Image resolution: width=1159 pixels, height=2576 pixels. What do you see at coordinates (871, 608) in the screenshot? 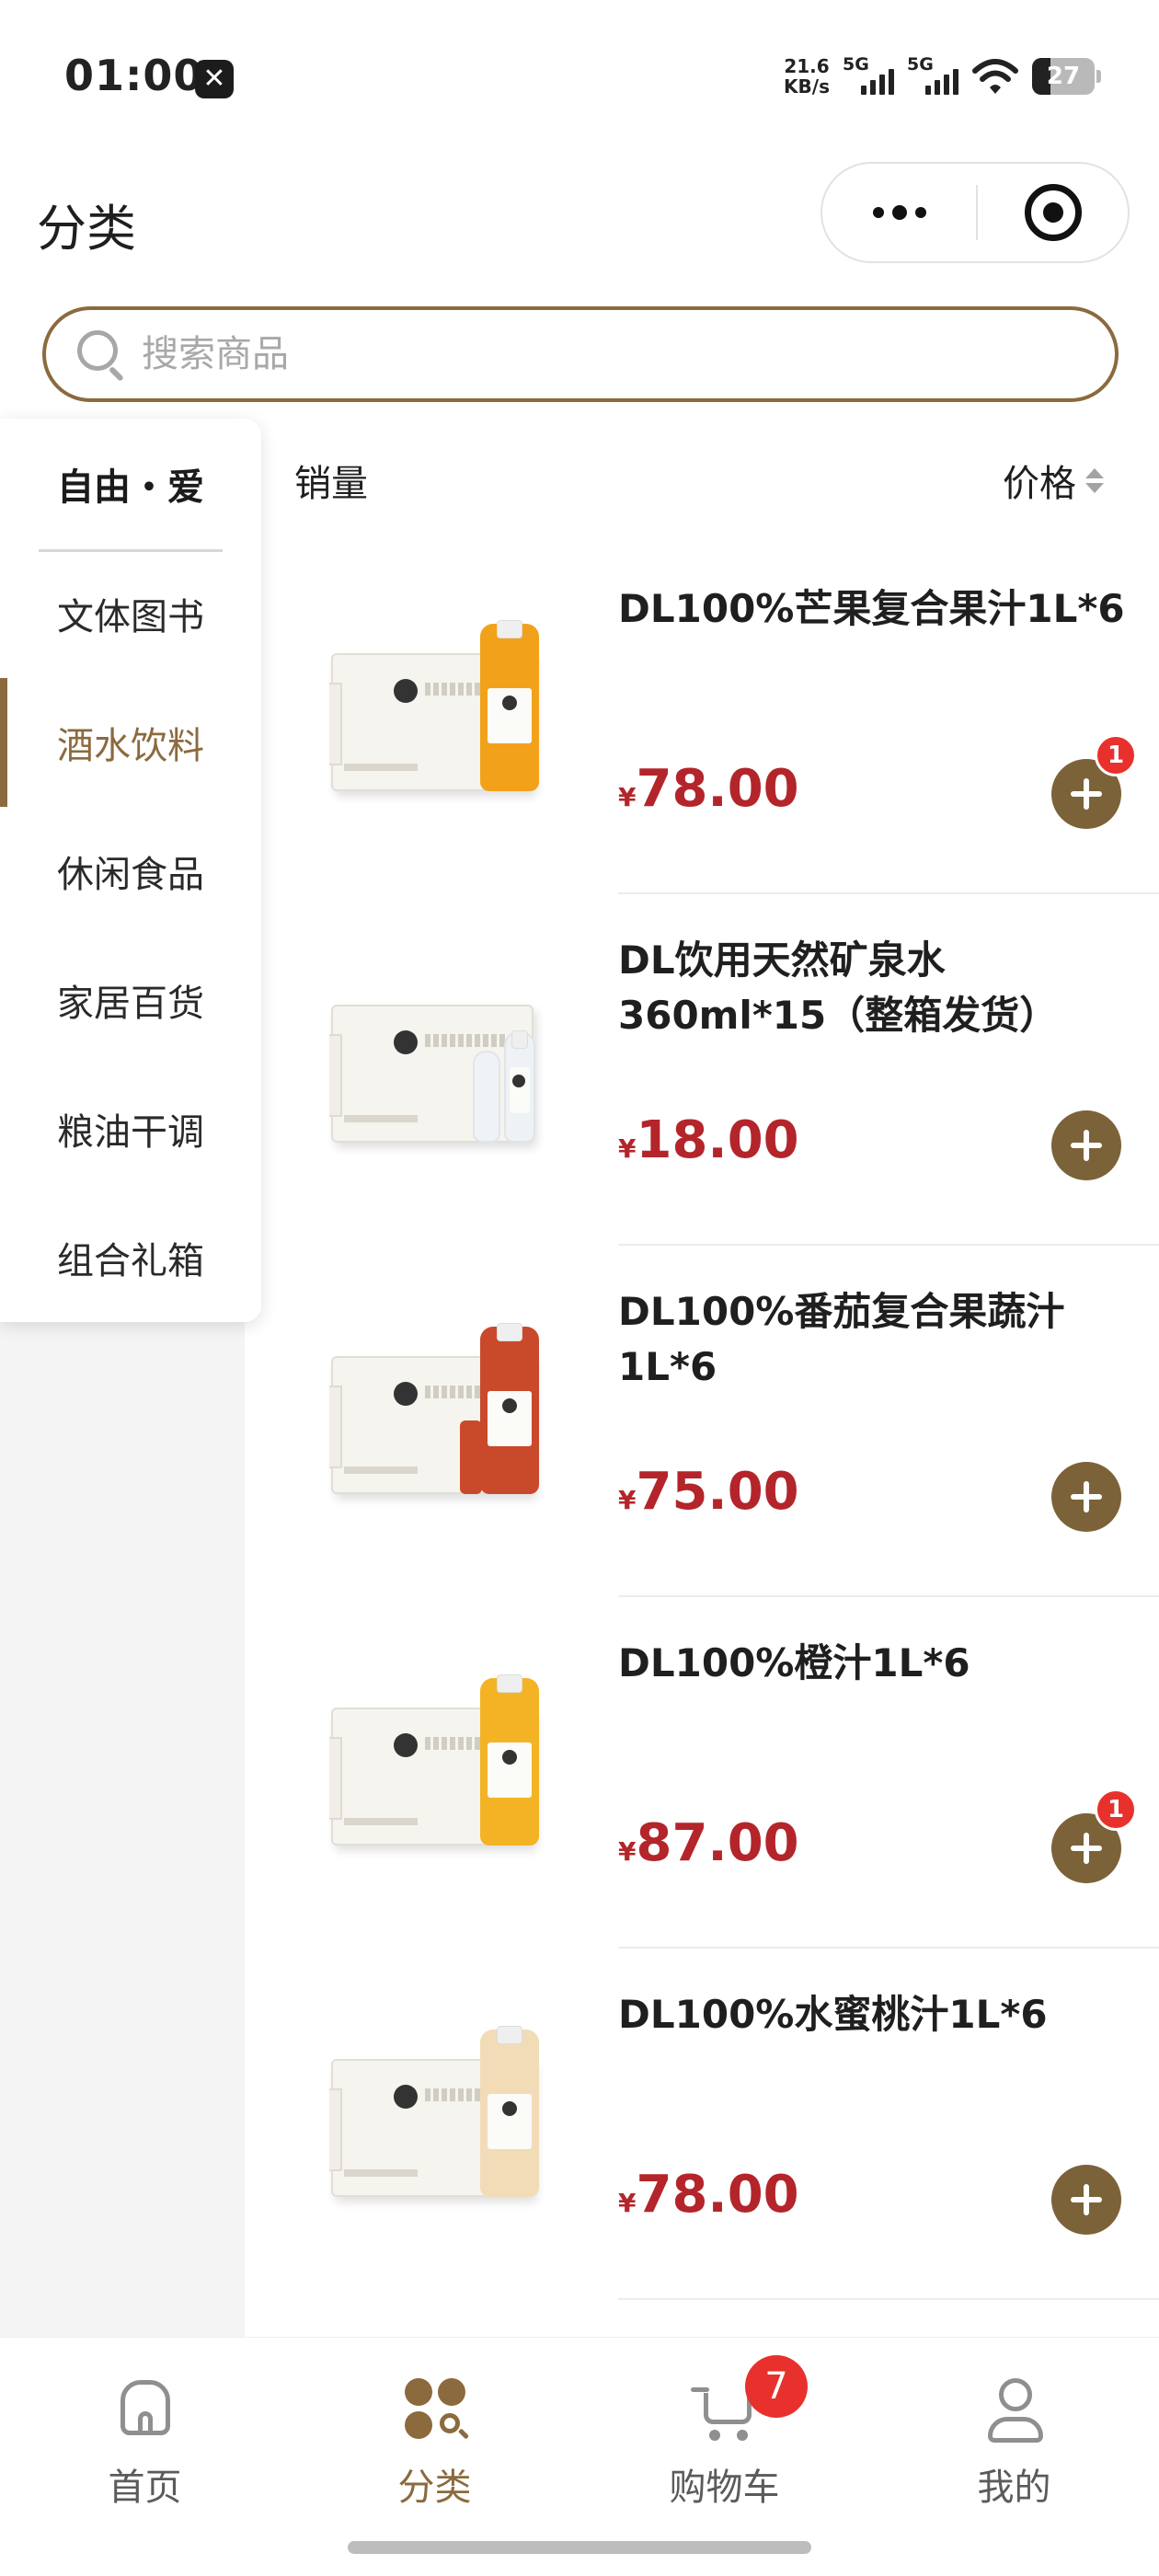
I see `product-name: DL100%芒果复合果汁1L*6` at bounding box center [871, 608].